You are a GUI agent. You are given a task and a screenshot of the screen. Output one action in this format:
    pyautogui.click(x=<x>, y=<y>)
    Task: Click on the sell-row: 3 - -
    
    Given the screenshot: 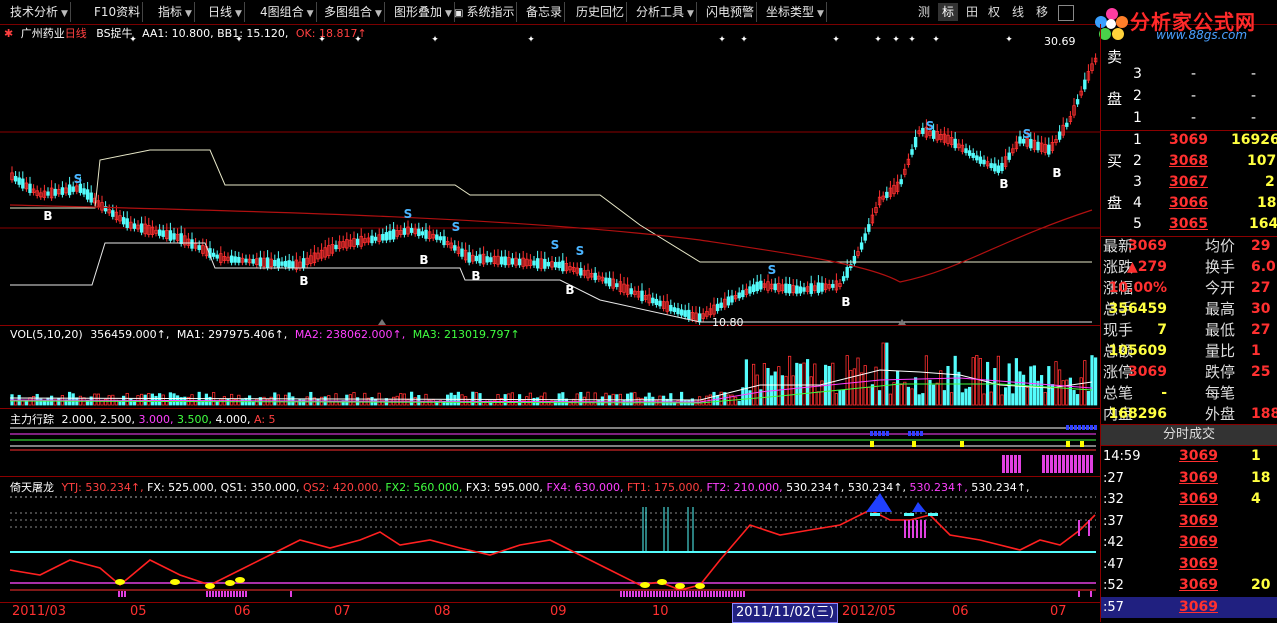 What is the action you would take?
    pyautogui.click(x=1189, y=74)
    